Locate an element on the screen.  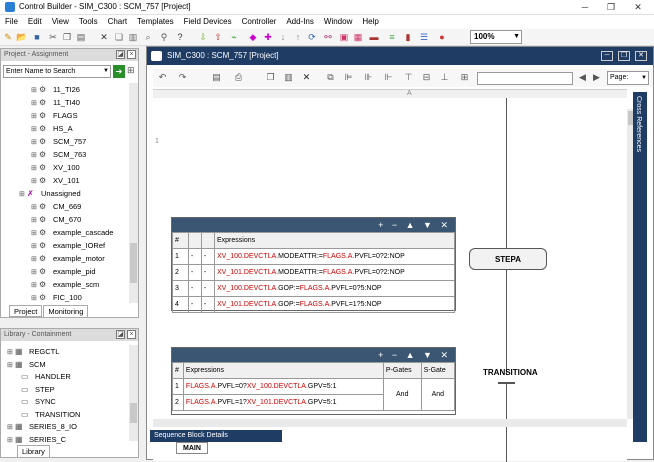
load-icon: ⇩ is located at coordinates (203, 37).